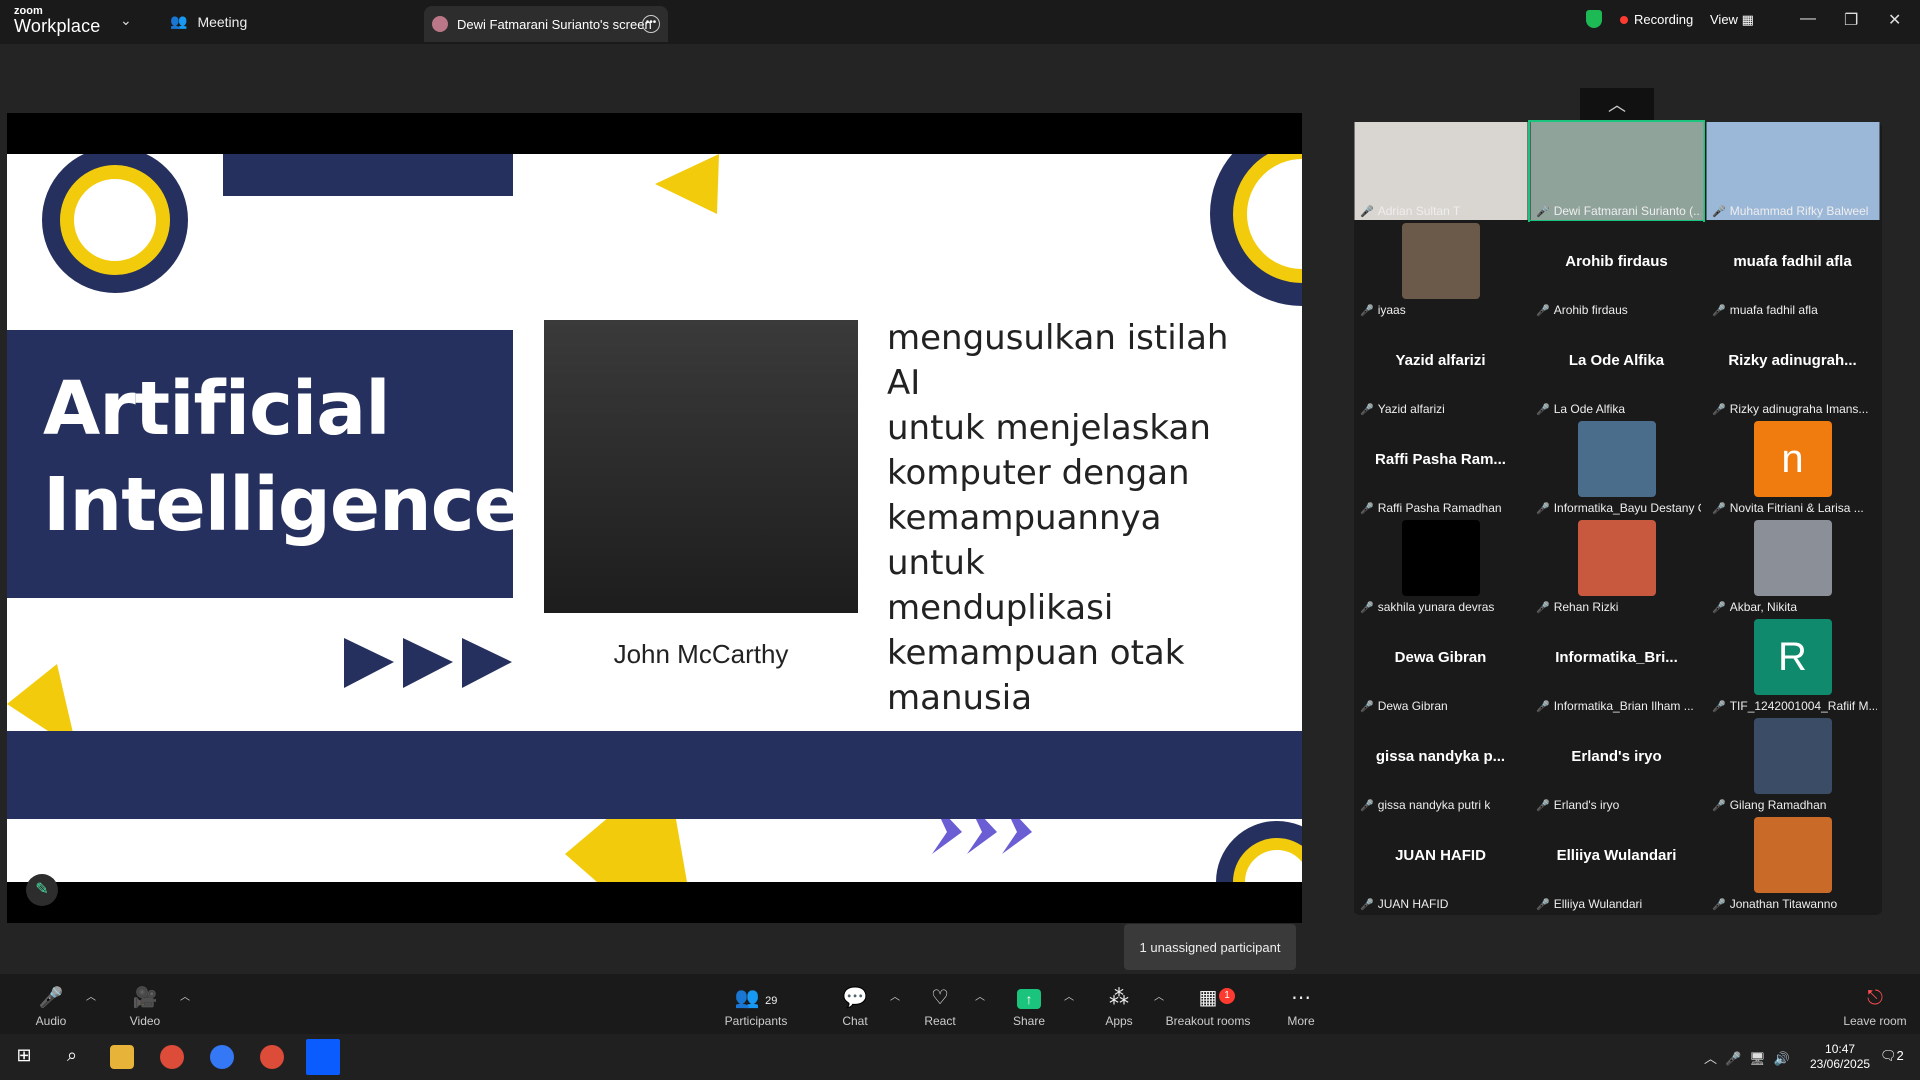  Describe the element at coordinates (1594, 19) in the screenshot. I see `shield-icon` at that location.